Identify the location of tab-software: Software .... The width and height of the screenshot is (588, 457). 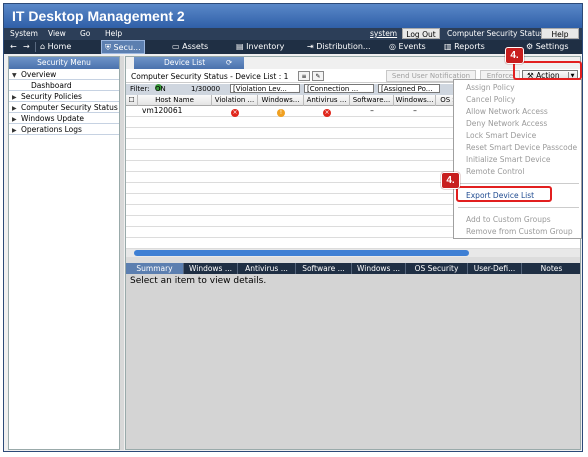
(324, 268).